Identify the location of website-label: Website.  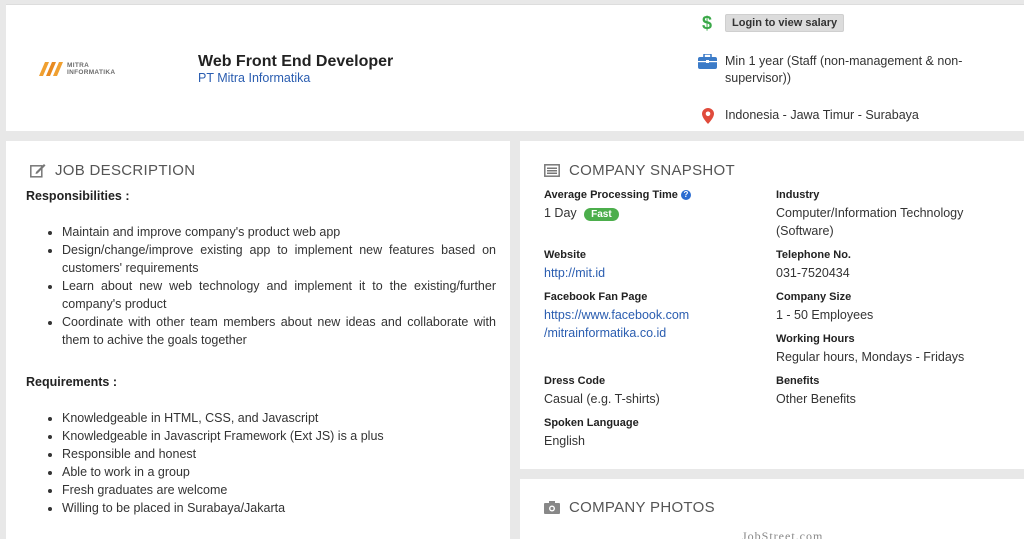
(565, 255).